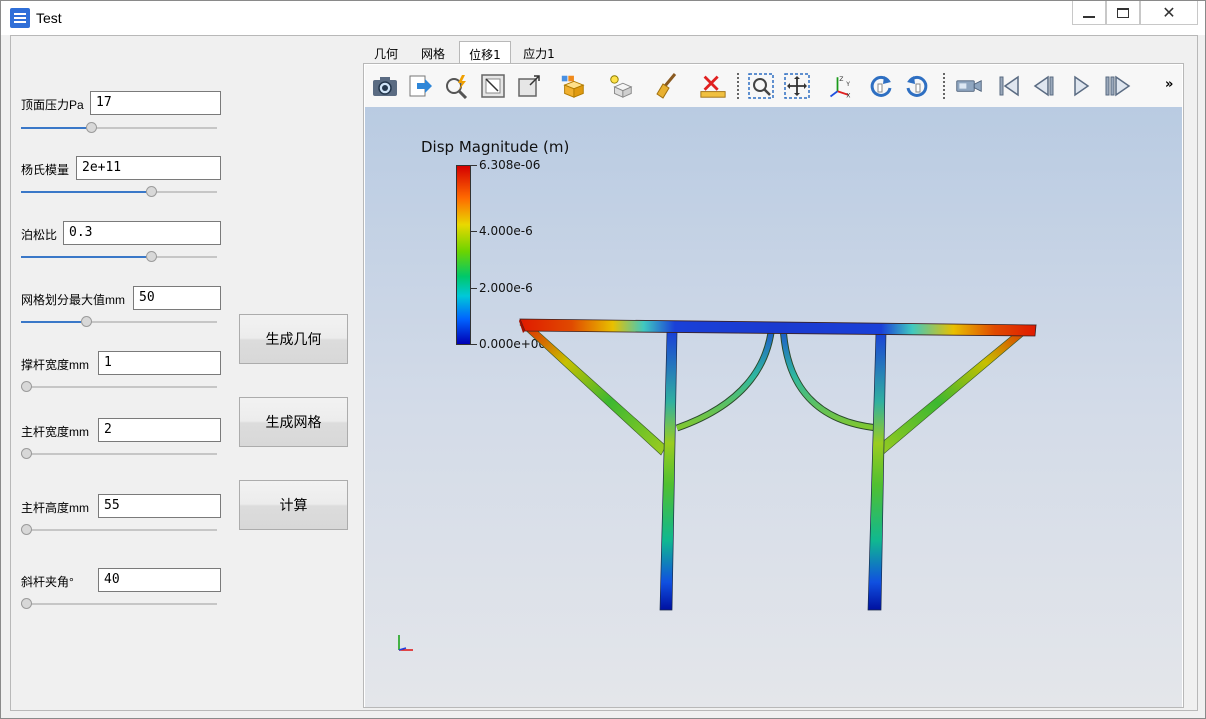 The height and width of the screenshot is (719, 1206). I want to click on svg-text: X, so click(848, 95).